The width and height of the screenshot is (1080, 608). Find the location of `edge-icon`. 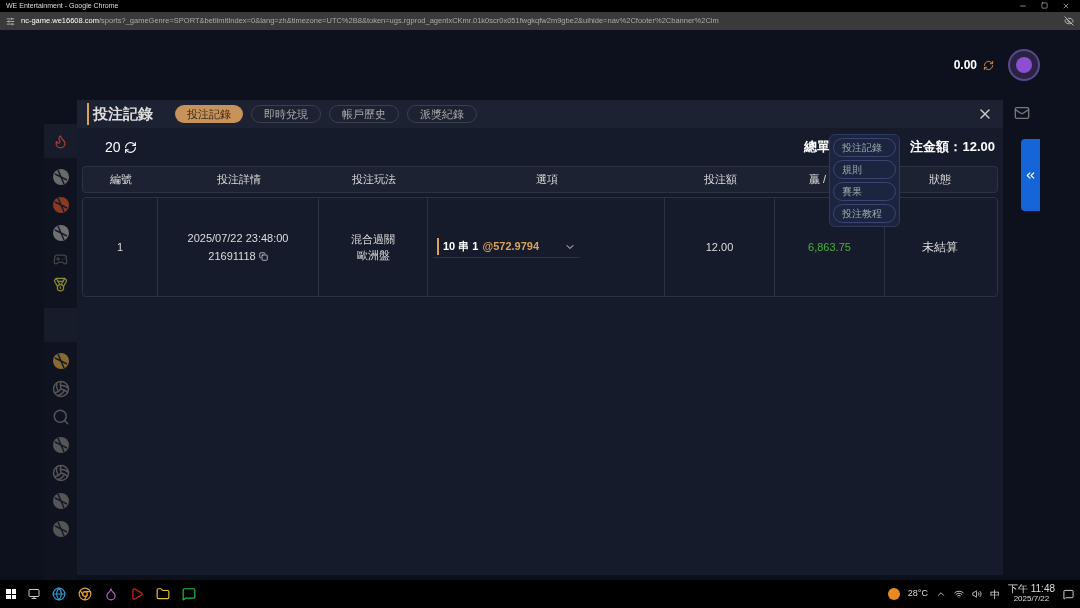

edge-icon is located at coordinates (59, 594).